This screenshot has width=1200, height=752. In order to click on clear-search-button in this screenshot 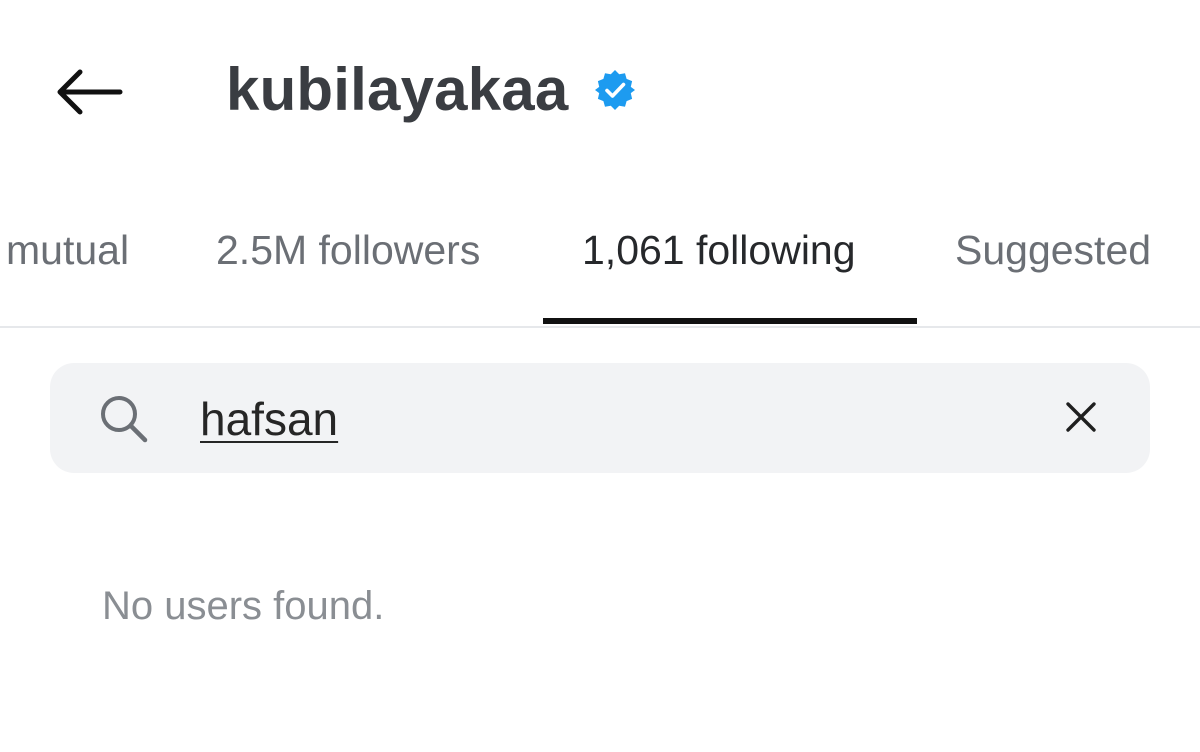, I will do `click(1081, 417)`.